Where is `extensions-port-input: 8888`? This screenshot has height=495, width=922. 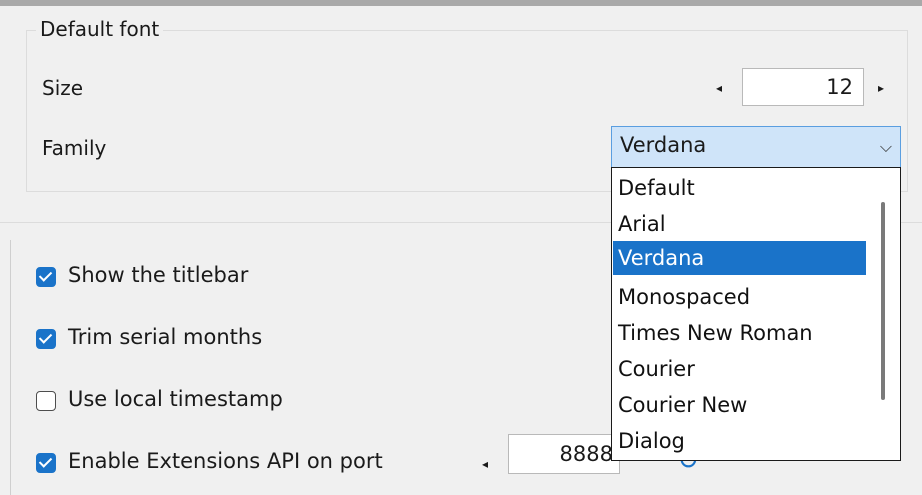
extensions-port-input: 8888 is located at coordinates (564, 454).